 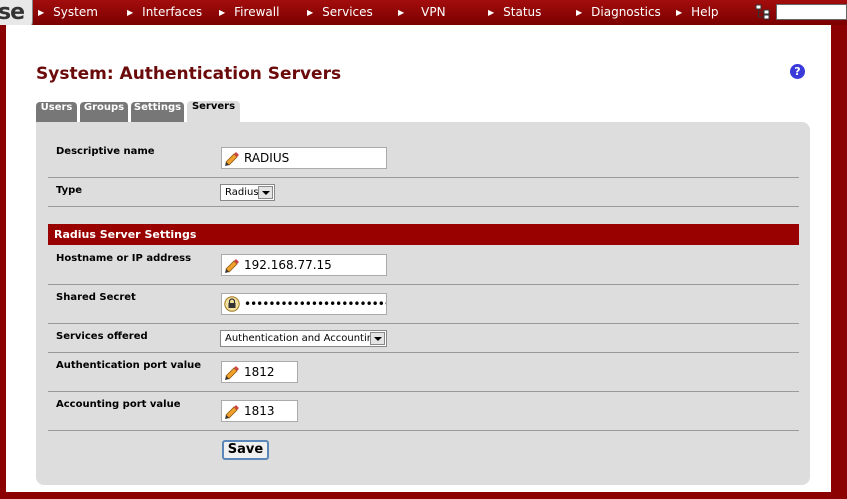 I want to click on acct-port-label: Accounting port value, so click(x=118, y=404).